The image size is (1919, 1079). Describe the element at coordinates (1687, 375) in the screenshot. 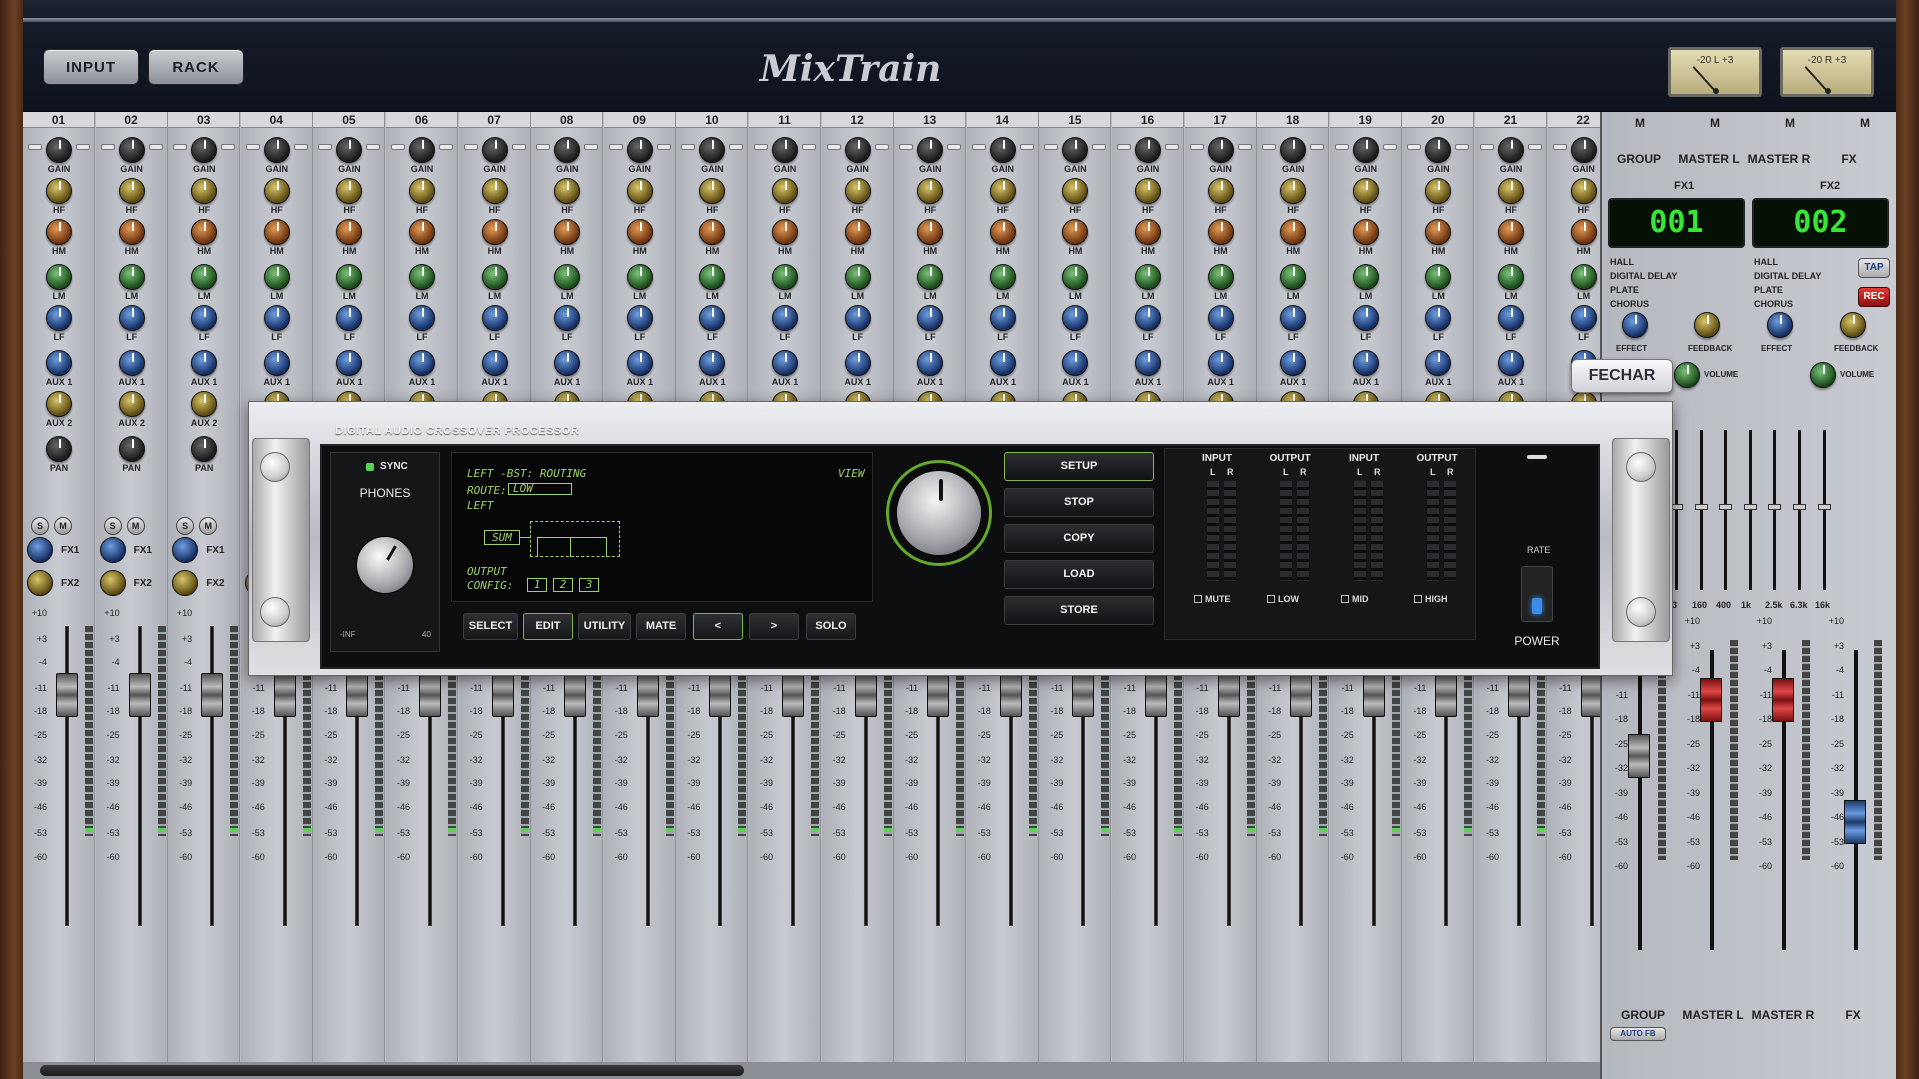

I see `fx1-volume-knob` at that location.